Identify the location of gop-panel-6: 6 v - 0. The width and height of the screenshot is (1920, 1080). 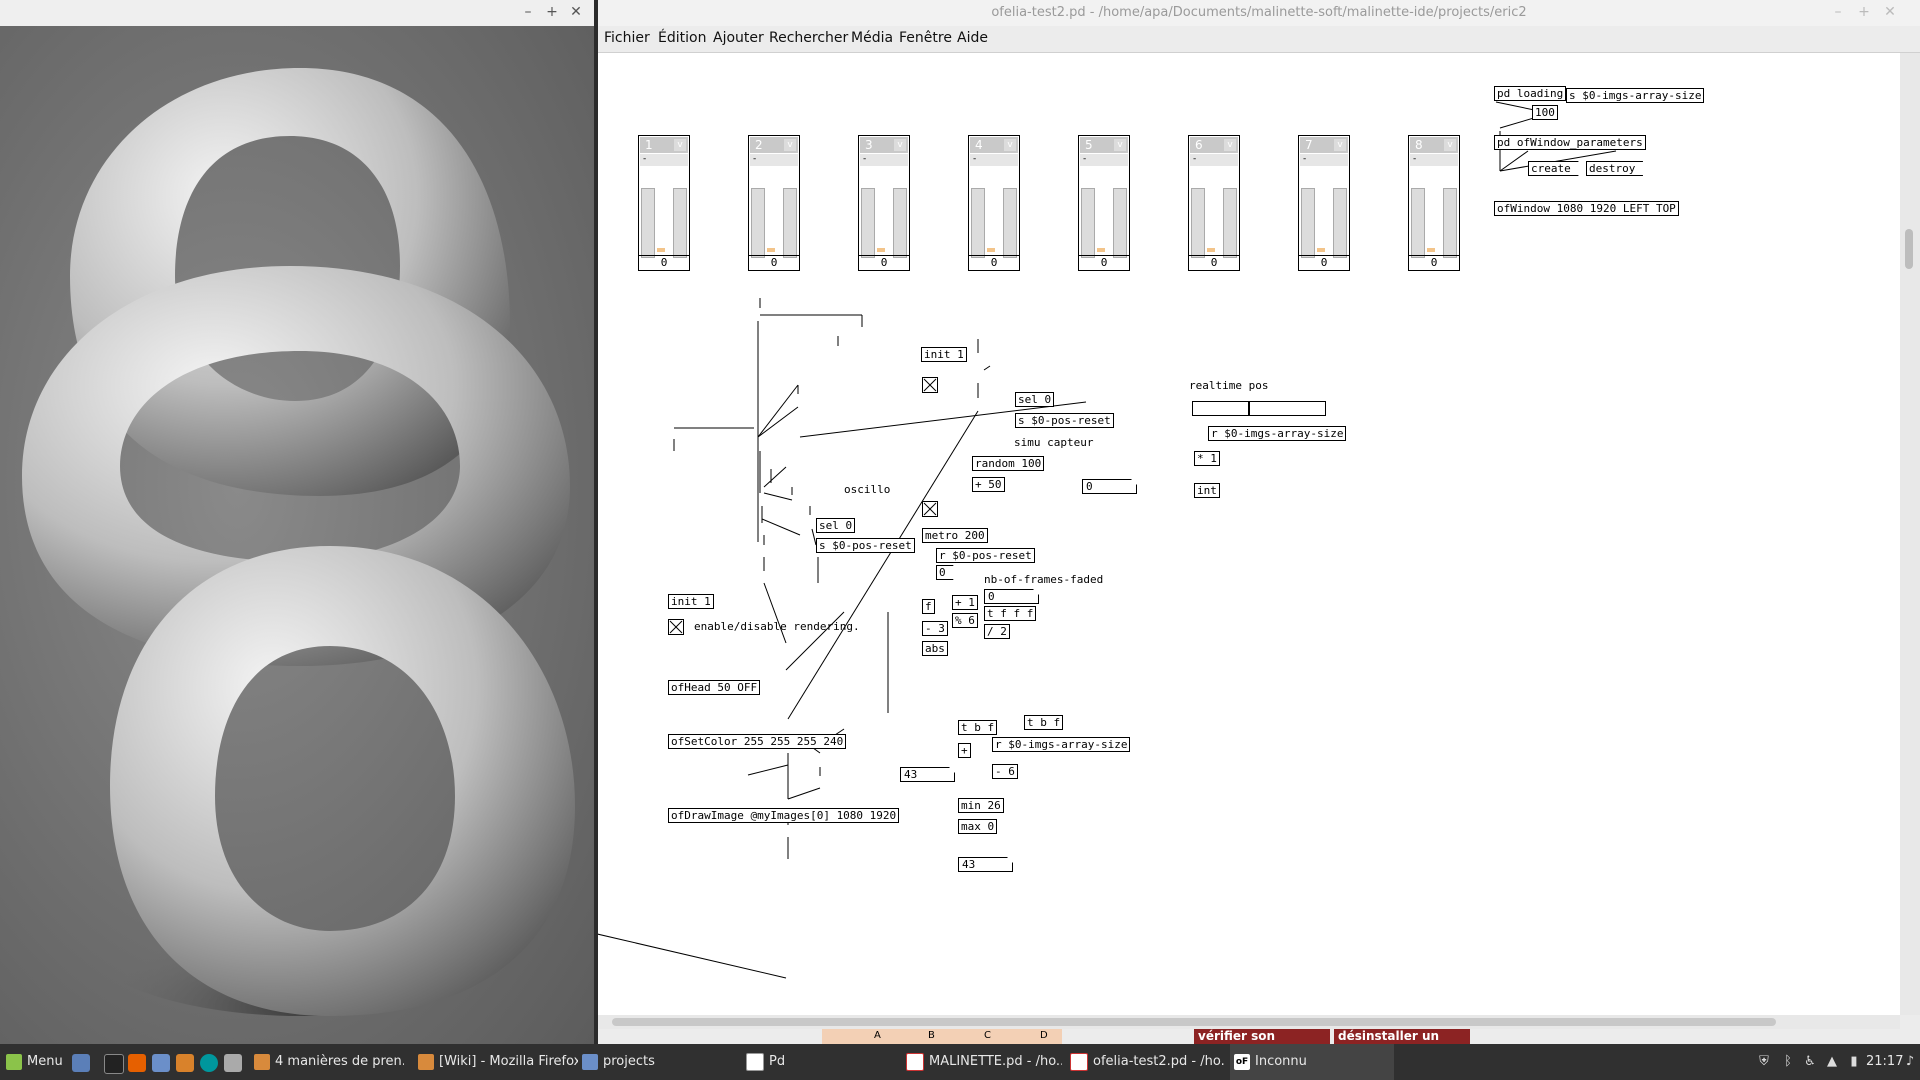
(1214, 203).